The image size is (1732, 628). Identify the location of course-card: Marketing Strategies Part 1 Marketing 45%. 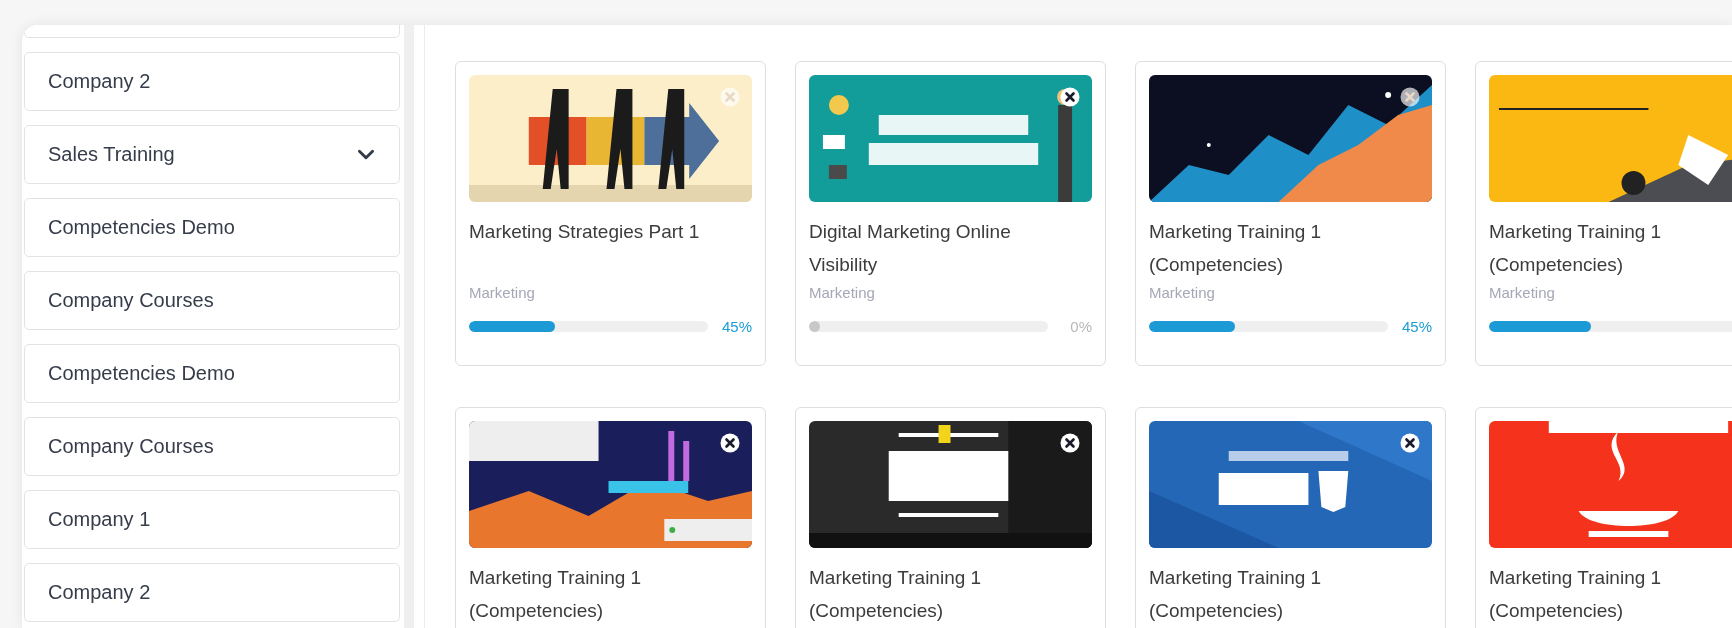
(610, 213).